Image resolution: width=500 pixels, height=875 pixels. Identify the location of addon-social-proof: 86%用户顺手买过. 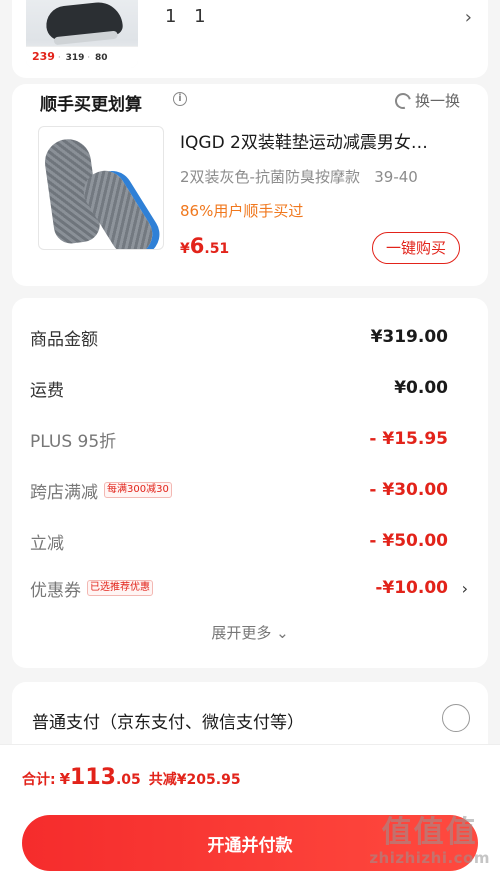
(242, 211).